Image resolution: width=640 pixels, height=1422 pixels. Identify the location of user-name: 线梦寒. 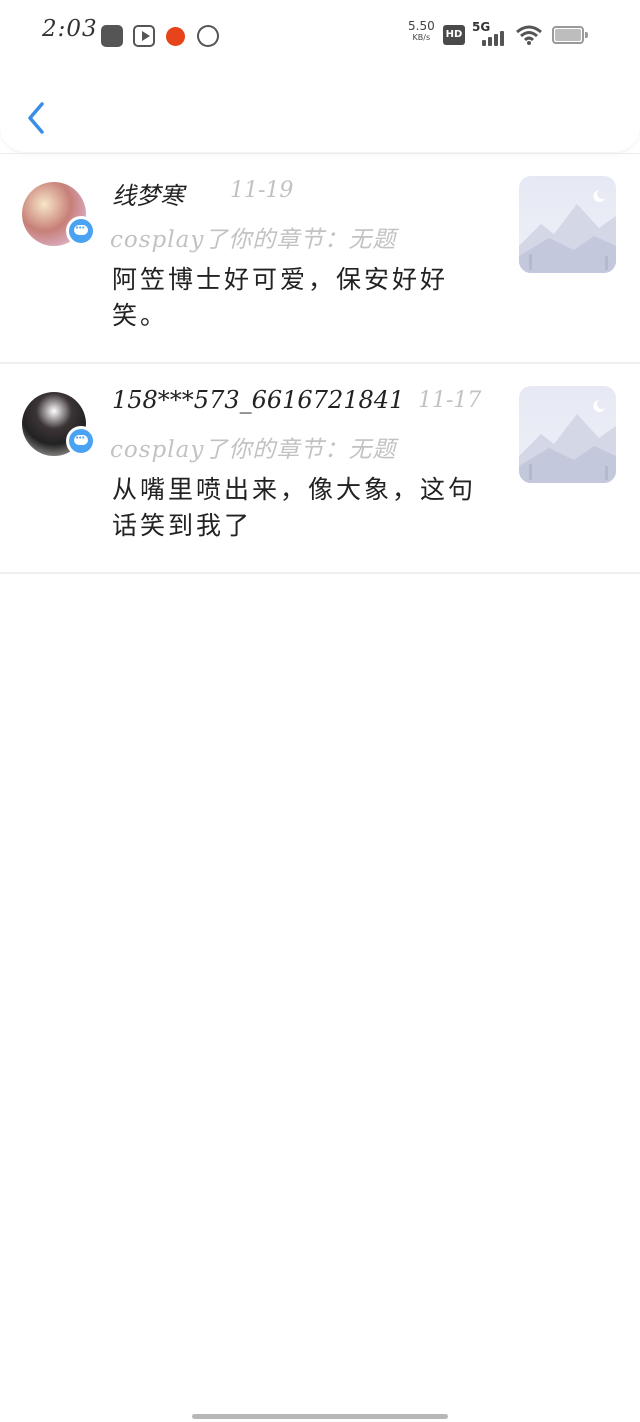
(148, 193).